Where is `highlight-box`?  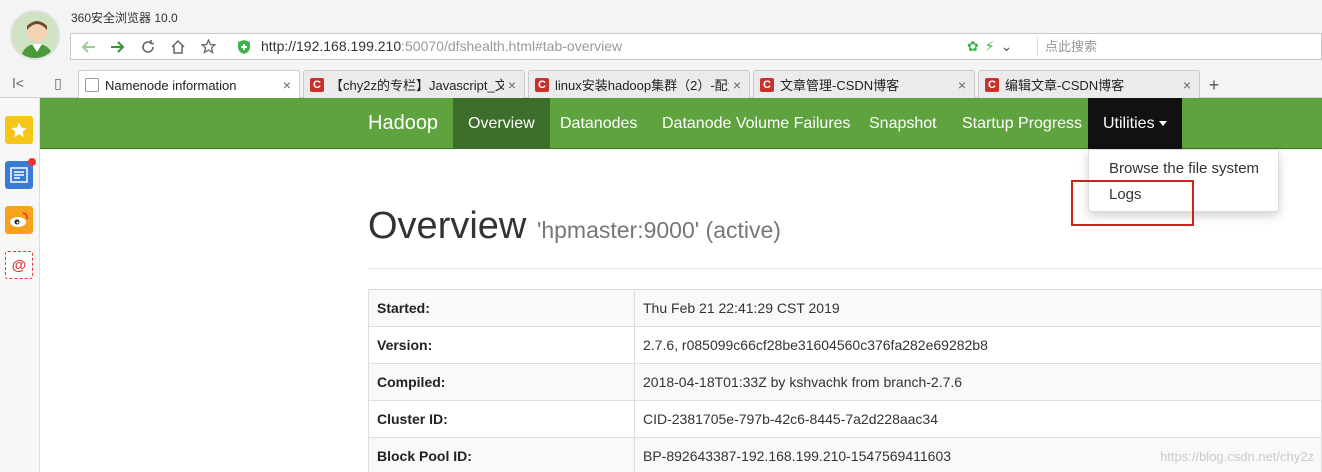 highlight-box is located at coordinates (1132, 203).